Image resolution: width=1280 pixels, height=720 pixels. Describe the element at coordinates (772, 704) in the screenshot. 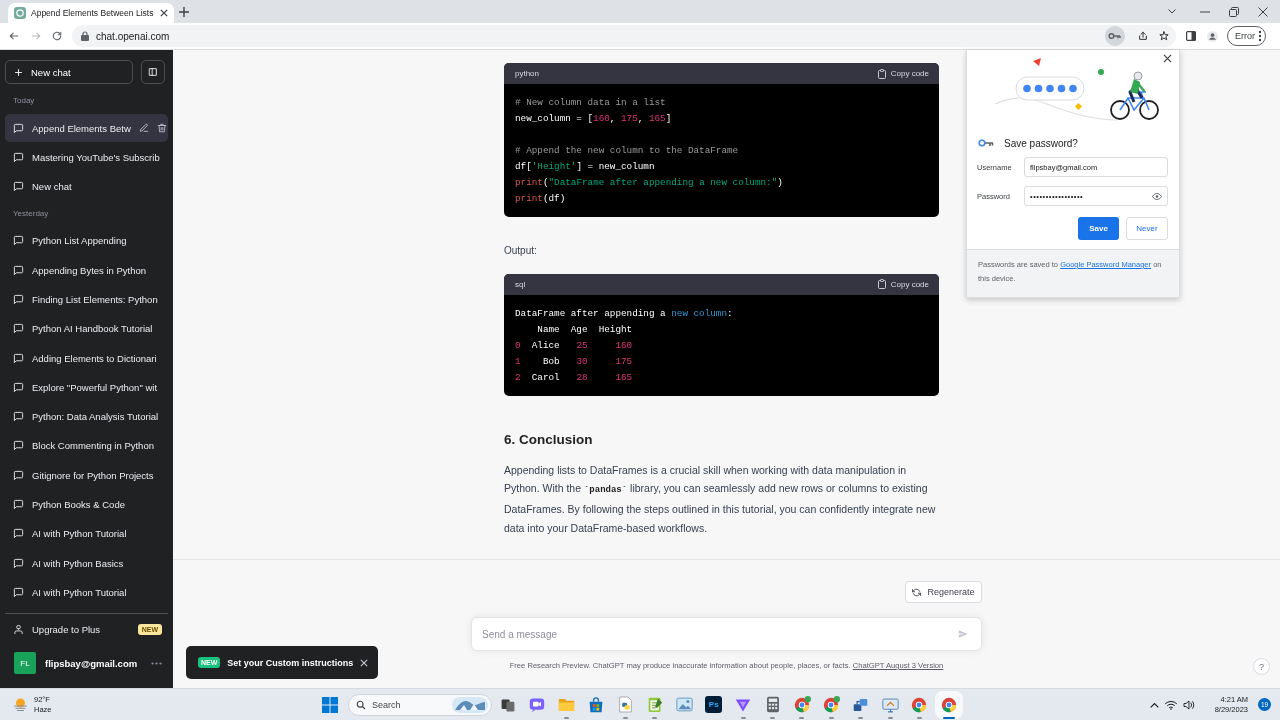

I see `calculator-icon` at that location.